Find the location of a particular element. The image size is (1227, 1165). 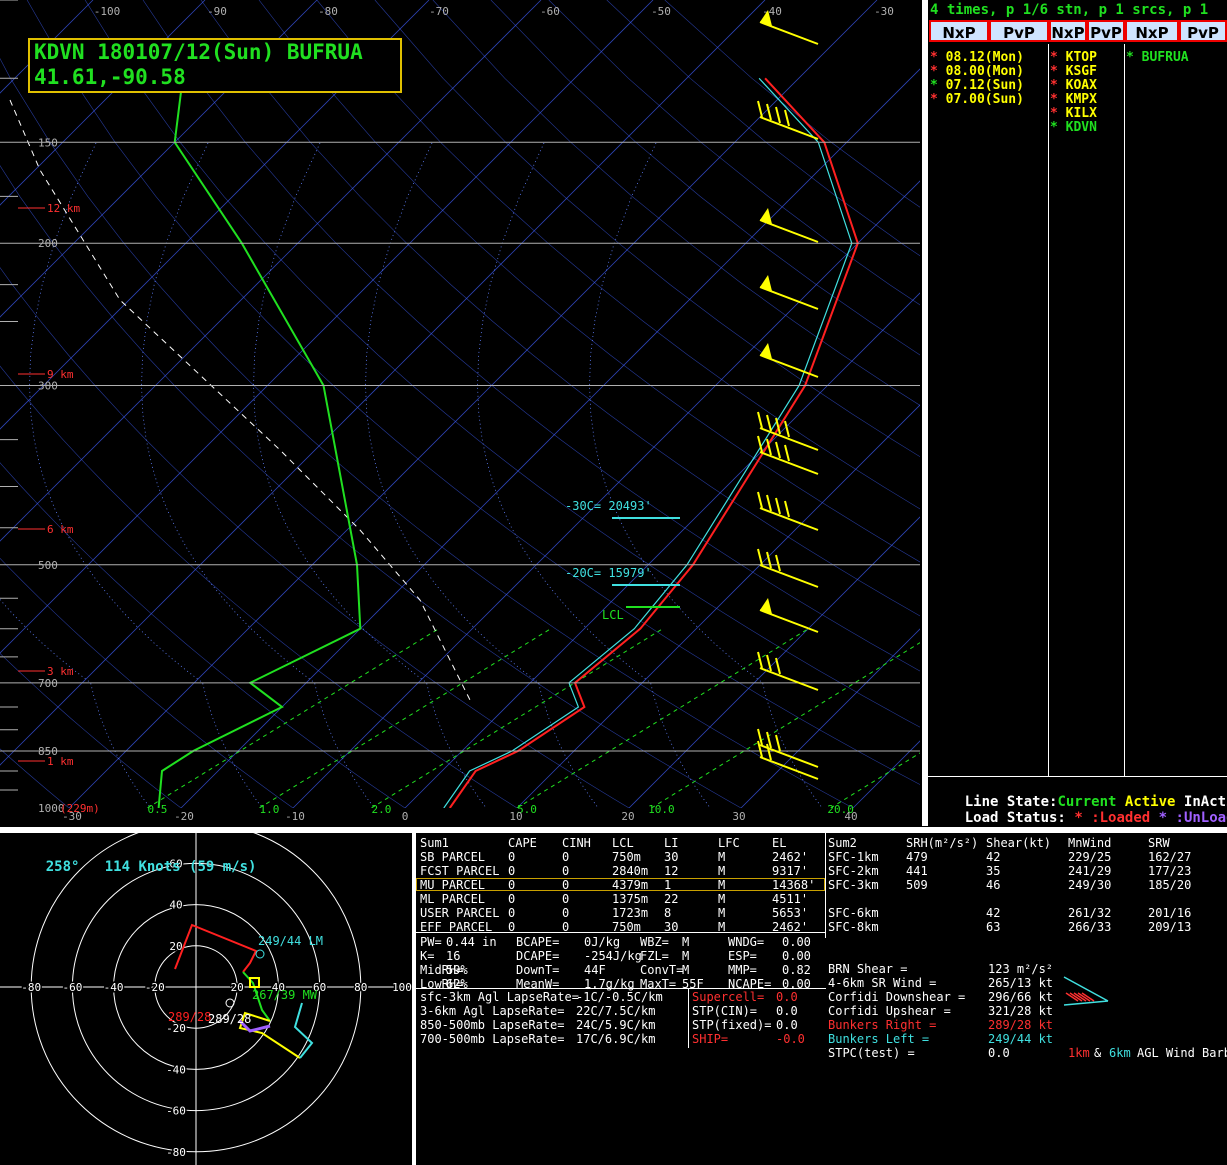

sum1-parcel-row-cell: 22 is located at coordinates (671, 899).